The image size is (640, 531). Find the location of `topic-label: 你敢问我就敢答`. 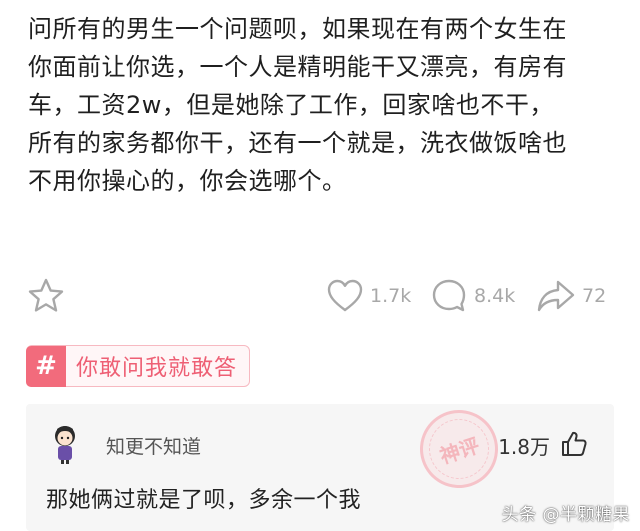

topic-label: 你敢问我就敢答 is located at coordinates (157, 368).